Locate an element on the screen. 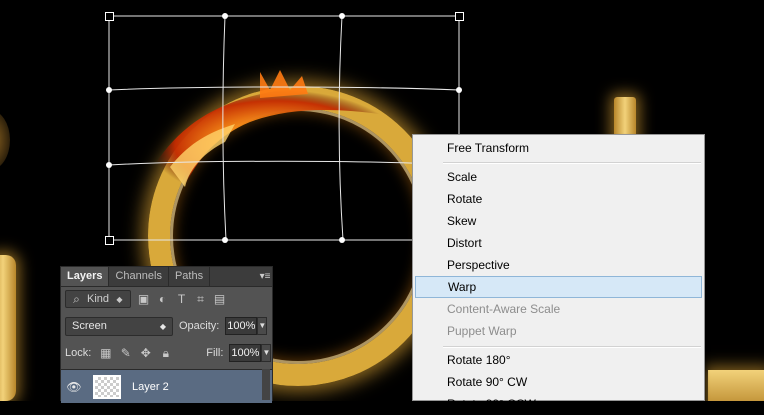 Image resolution: width=764 pixels, height=415 pixels. gold-letter-right is located at coordinates (736, 385).